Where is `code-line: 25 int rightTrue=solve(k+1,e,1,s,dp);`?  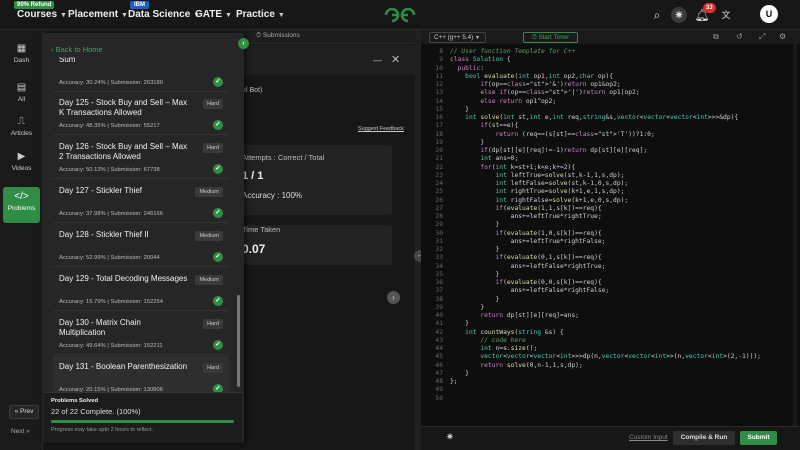 code-line: 25 int rightTrue=solve(k+1,e,1,s,dp); is located at coordinates (610, 192).